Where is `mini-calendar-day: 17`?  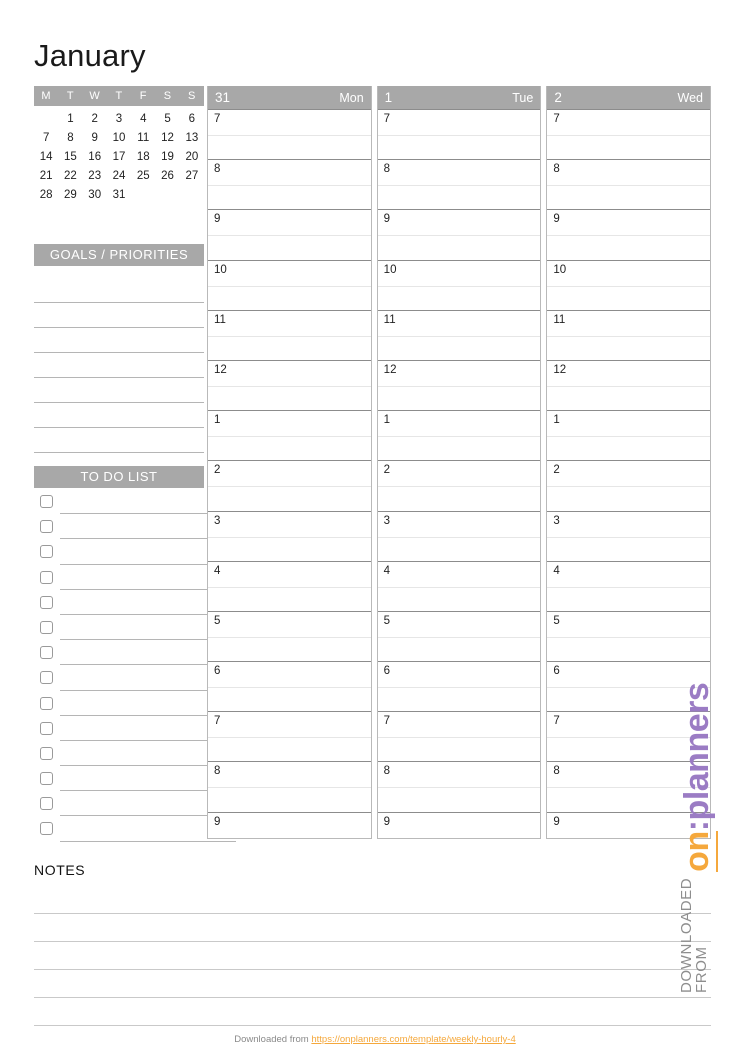 mini-calendar-day: 17 is located at coordinates (119, 157).